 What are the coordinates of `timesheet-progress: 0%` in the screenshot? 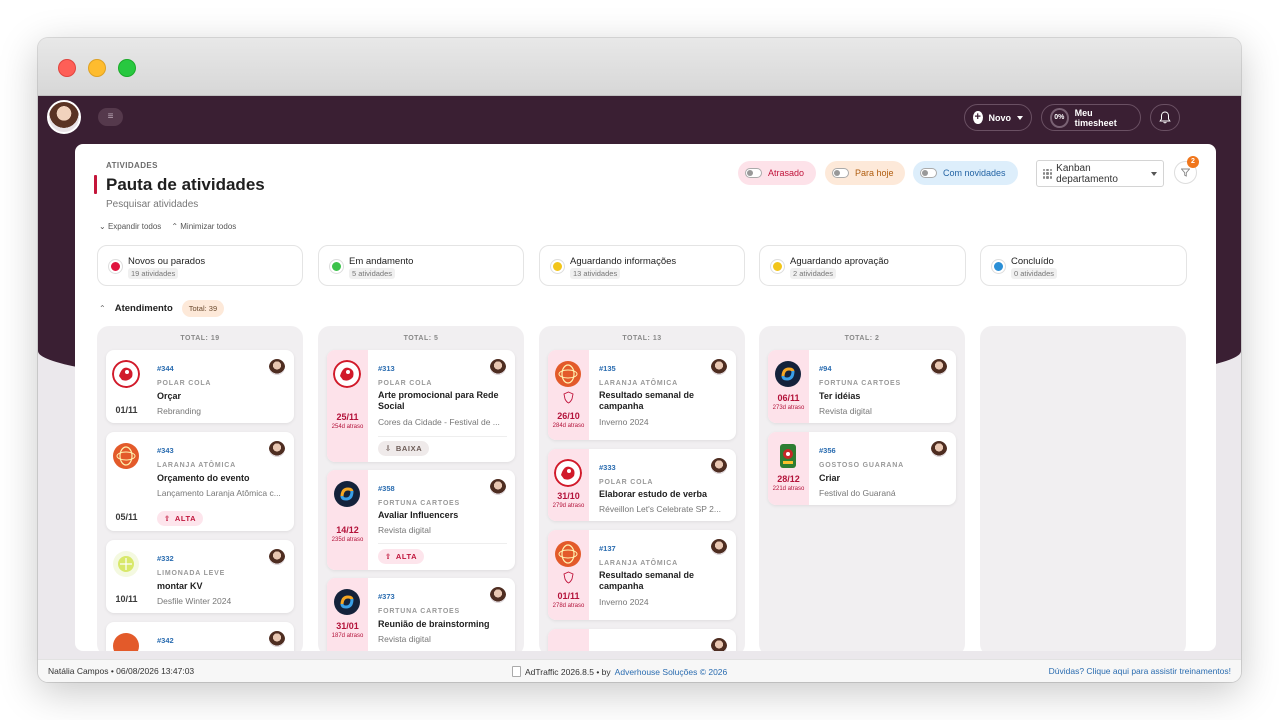 It's located at (1059, 117).